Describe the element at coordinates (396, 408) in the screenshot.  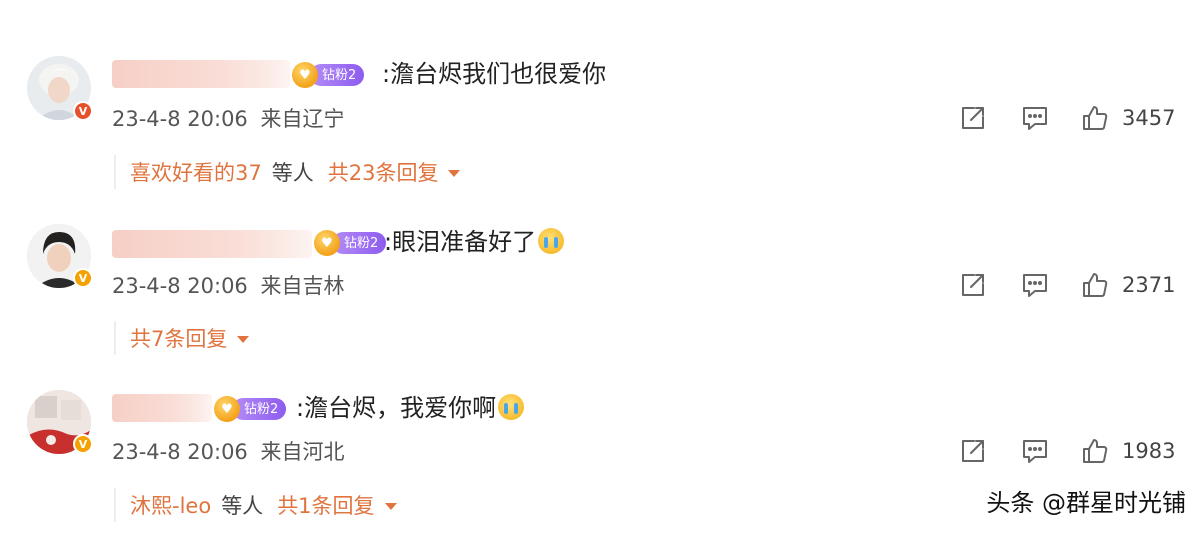
I see `comment-text-body: :澹台烬，我爱你啊` at that location.